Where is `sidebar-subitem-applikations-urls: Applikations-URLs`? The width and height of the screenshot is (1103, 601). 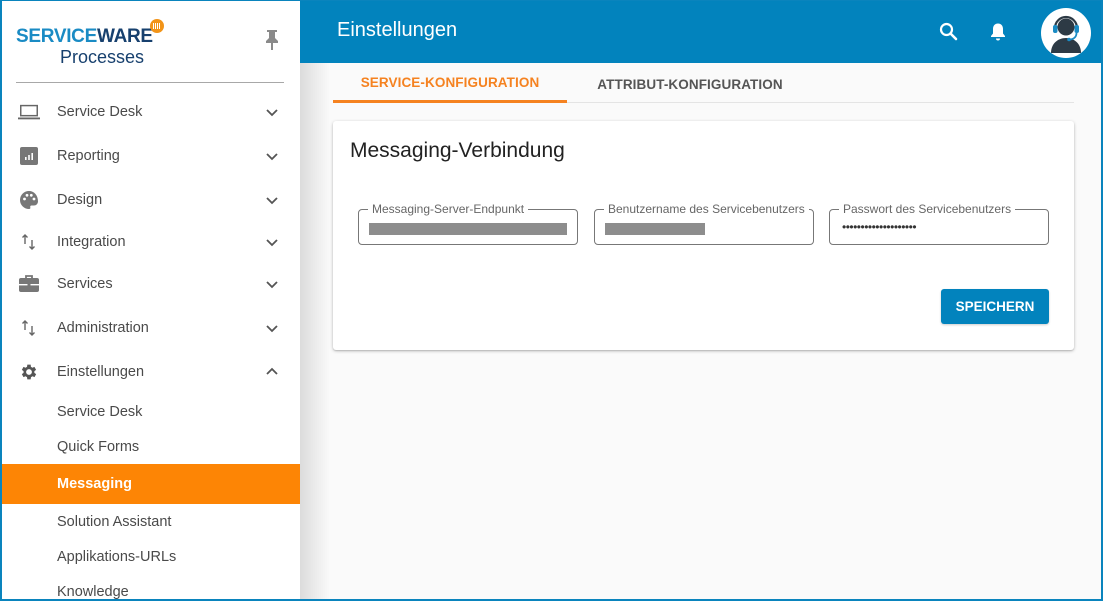
sidebar-subitem-applikations-urls: Applikations-URLs is located at coordinates (151, 556).